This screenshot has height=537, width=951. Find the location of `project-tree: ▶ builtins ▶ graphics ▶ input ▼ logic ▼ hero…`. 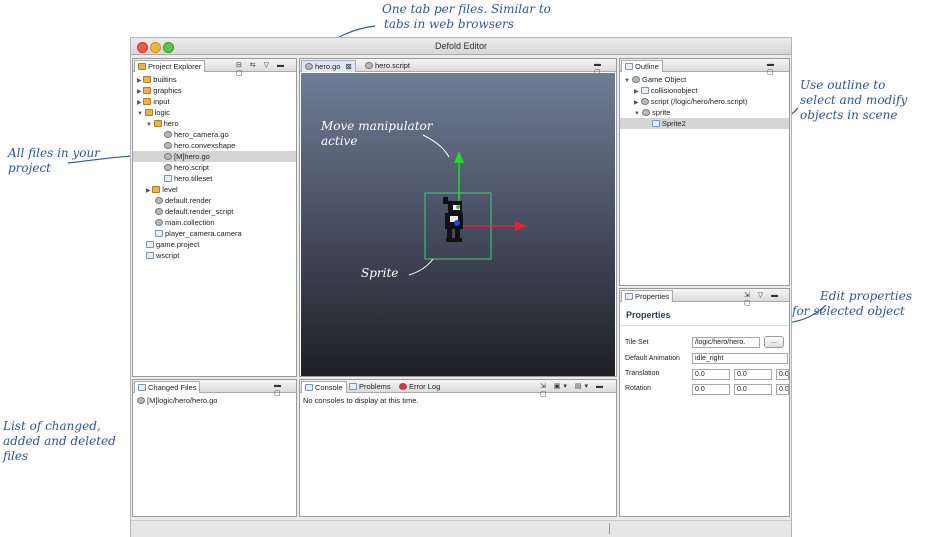

project-tree: ▶ builtins ▶ graphics ▶ input ▼ logic ▼ hero… is located at coordinates (214, 167).